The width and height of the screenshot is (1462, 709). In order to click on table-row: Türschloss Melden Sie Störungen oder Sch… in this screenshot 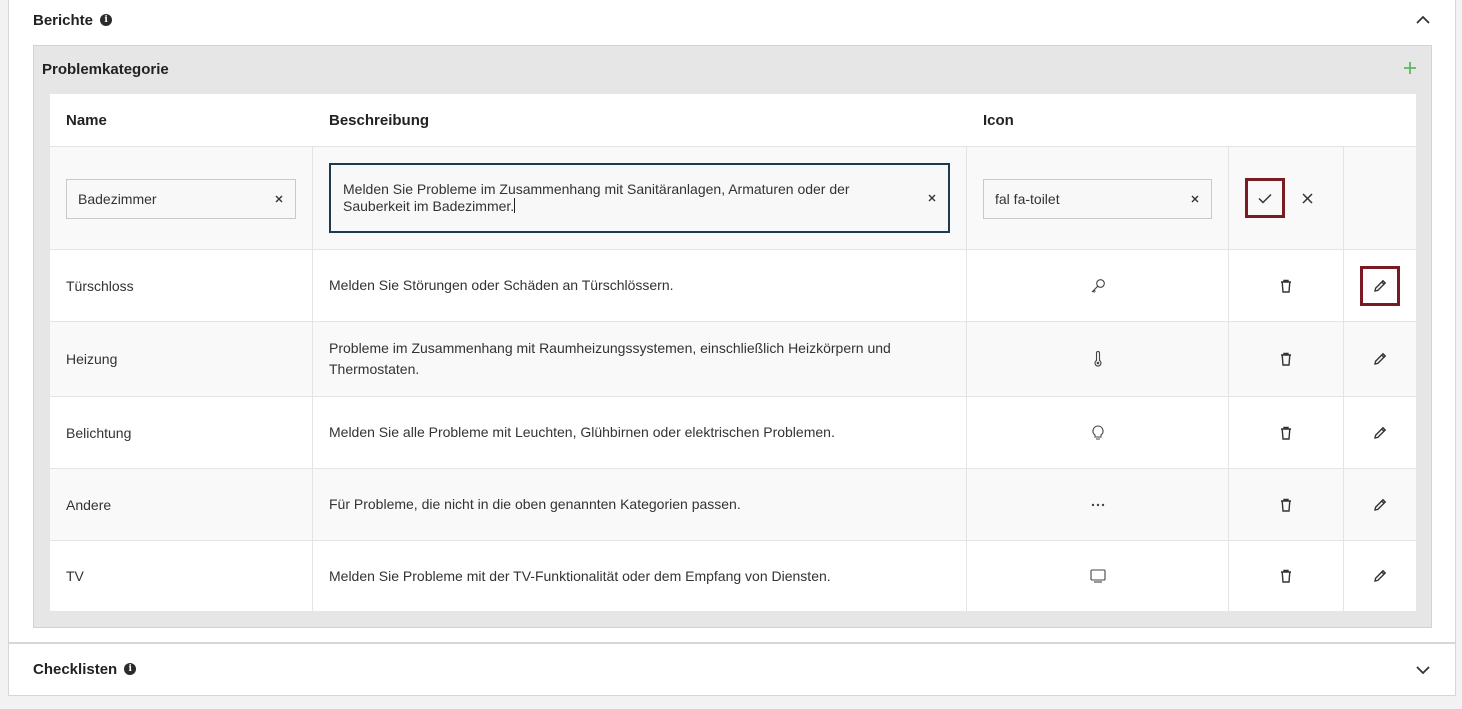, I will do `click(733, 285)`.